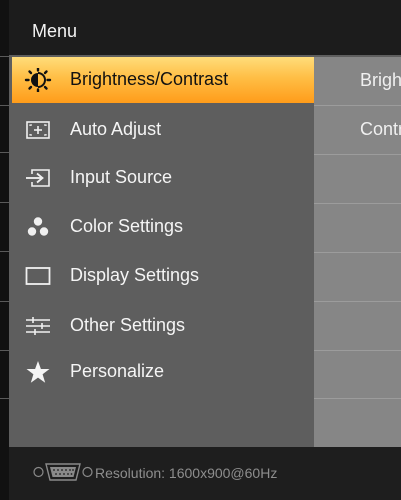 The image size is (401, 500). I want to click on menu-item-other-settings: Other Settings, so click(163, 326).